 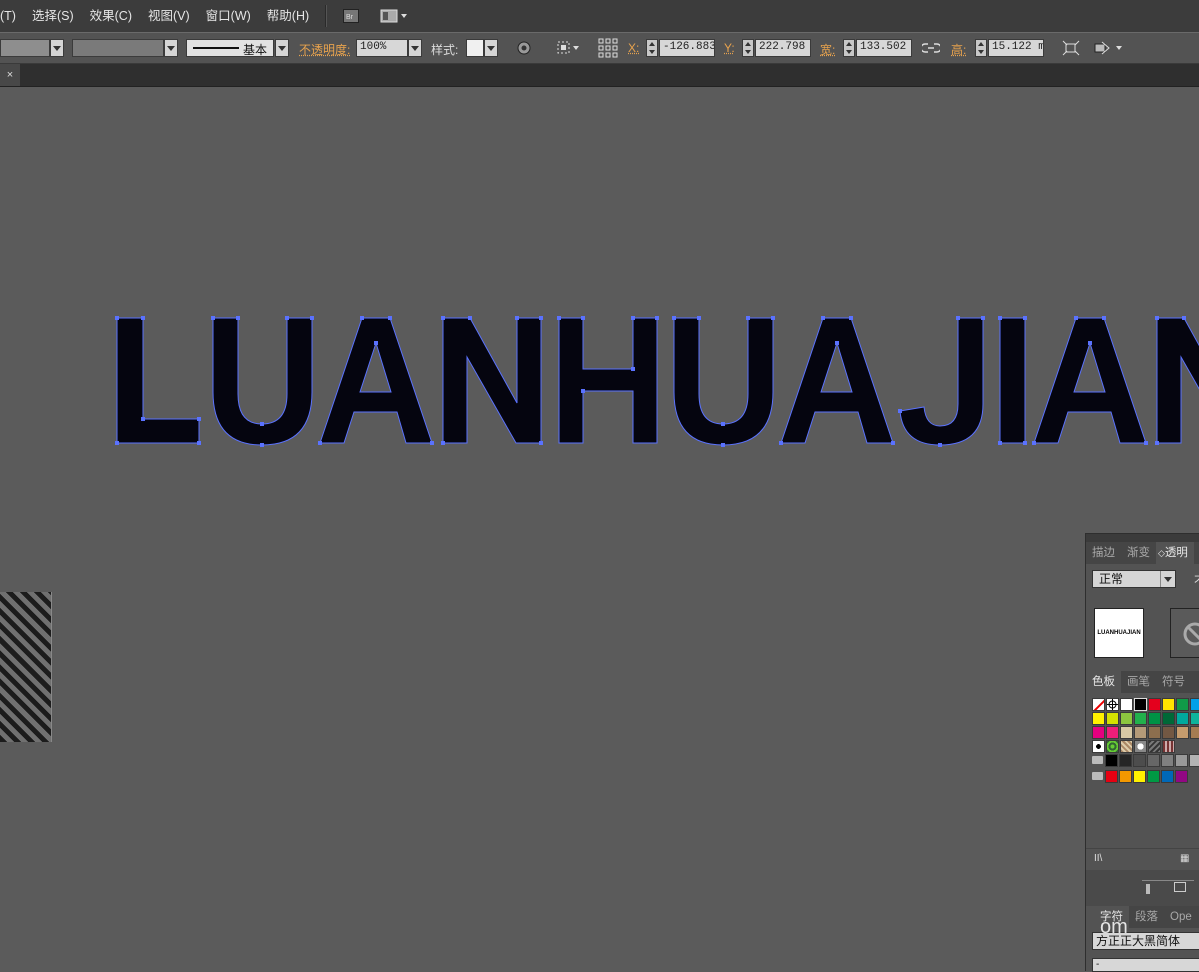 I want to click on isolate-button, so click(x=1110, y=49).